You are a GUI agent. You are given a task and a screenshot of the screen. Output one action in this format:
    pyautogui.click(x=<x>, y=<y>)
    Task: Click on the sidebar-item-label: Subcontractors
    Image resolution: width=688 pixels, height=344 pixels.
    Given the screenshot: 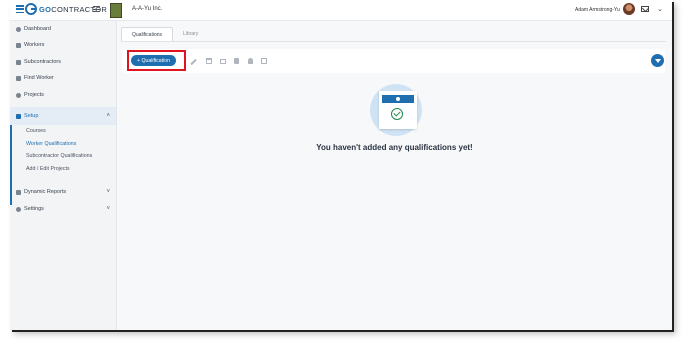 What is the action you would take?
    pyautogui.click(x=42, y=62)
    